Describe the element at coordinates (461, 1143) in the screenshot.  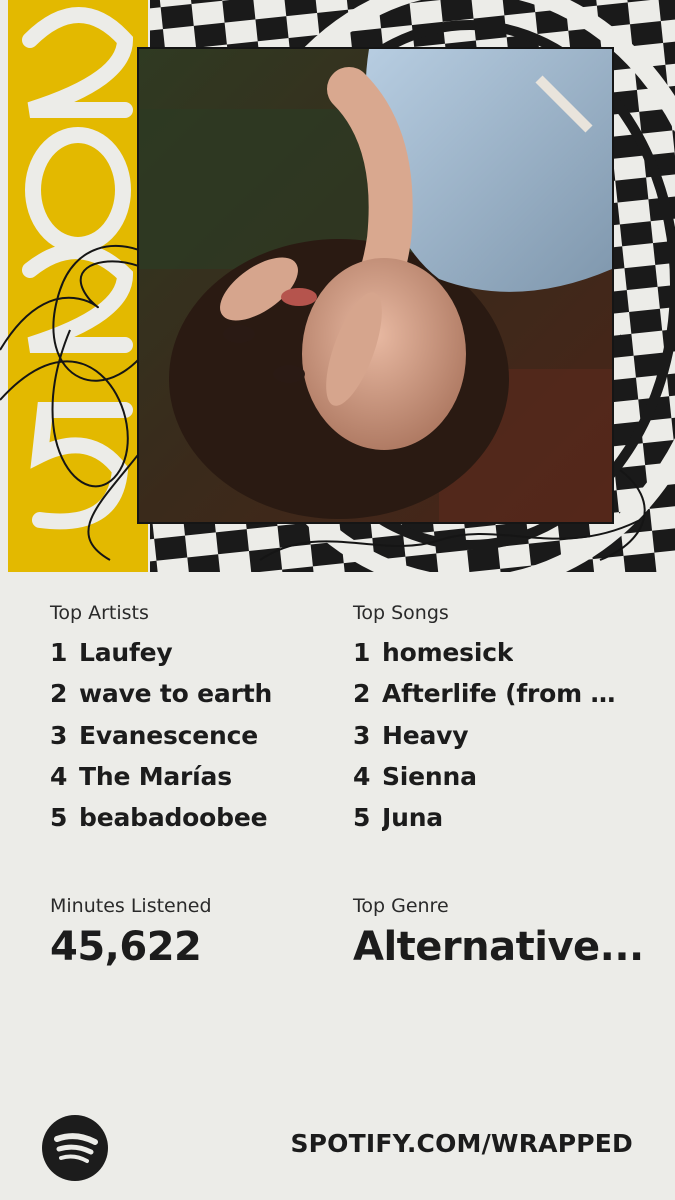
I see `wrapped-url-link: SPOTIFY.COM/WRAPPED` at that location.